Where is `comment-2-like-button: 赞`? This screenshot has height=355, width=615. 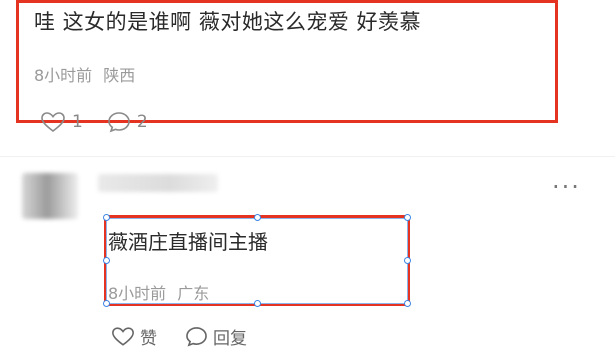 comment-2-like-button: 赞 is located at coordinates (134, 336).